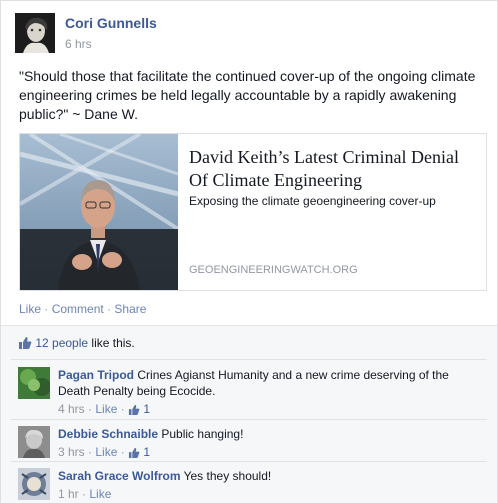 Image resolution: width=498 pixels, height=503 pixels. Describe the element at coordinates (96, 375) in the screenshot. I see `commenter-name: Pagan Tripod` at that location.